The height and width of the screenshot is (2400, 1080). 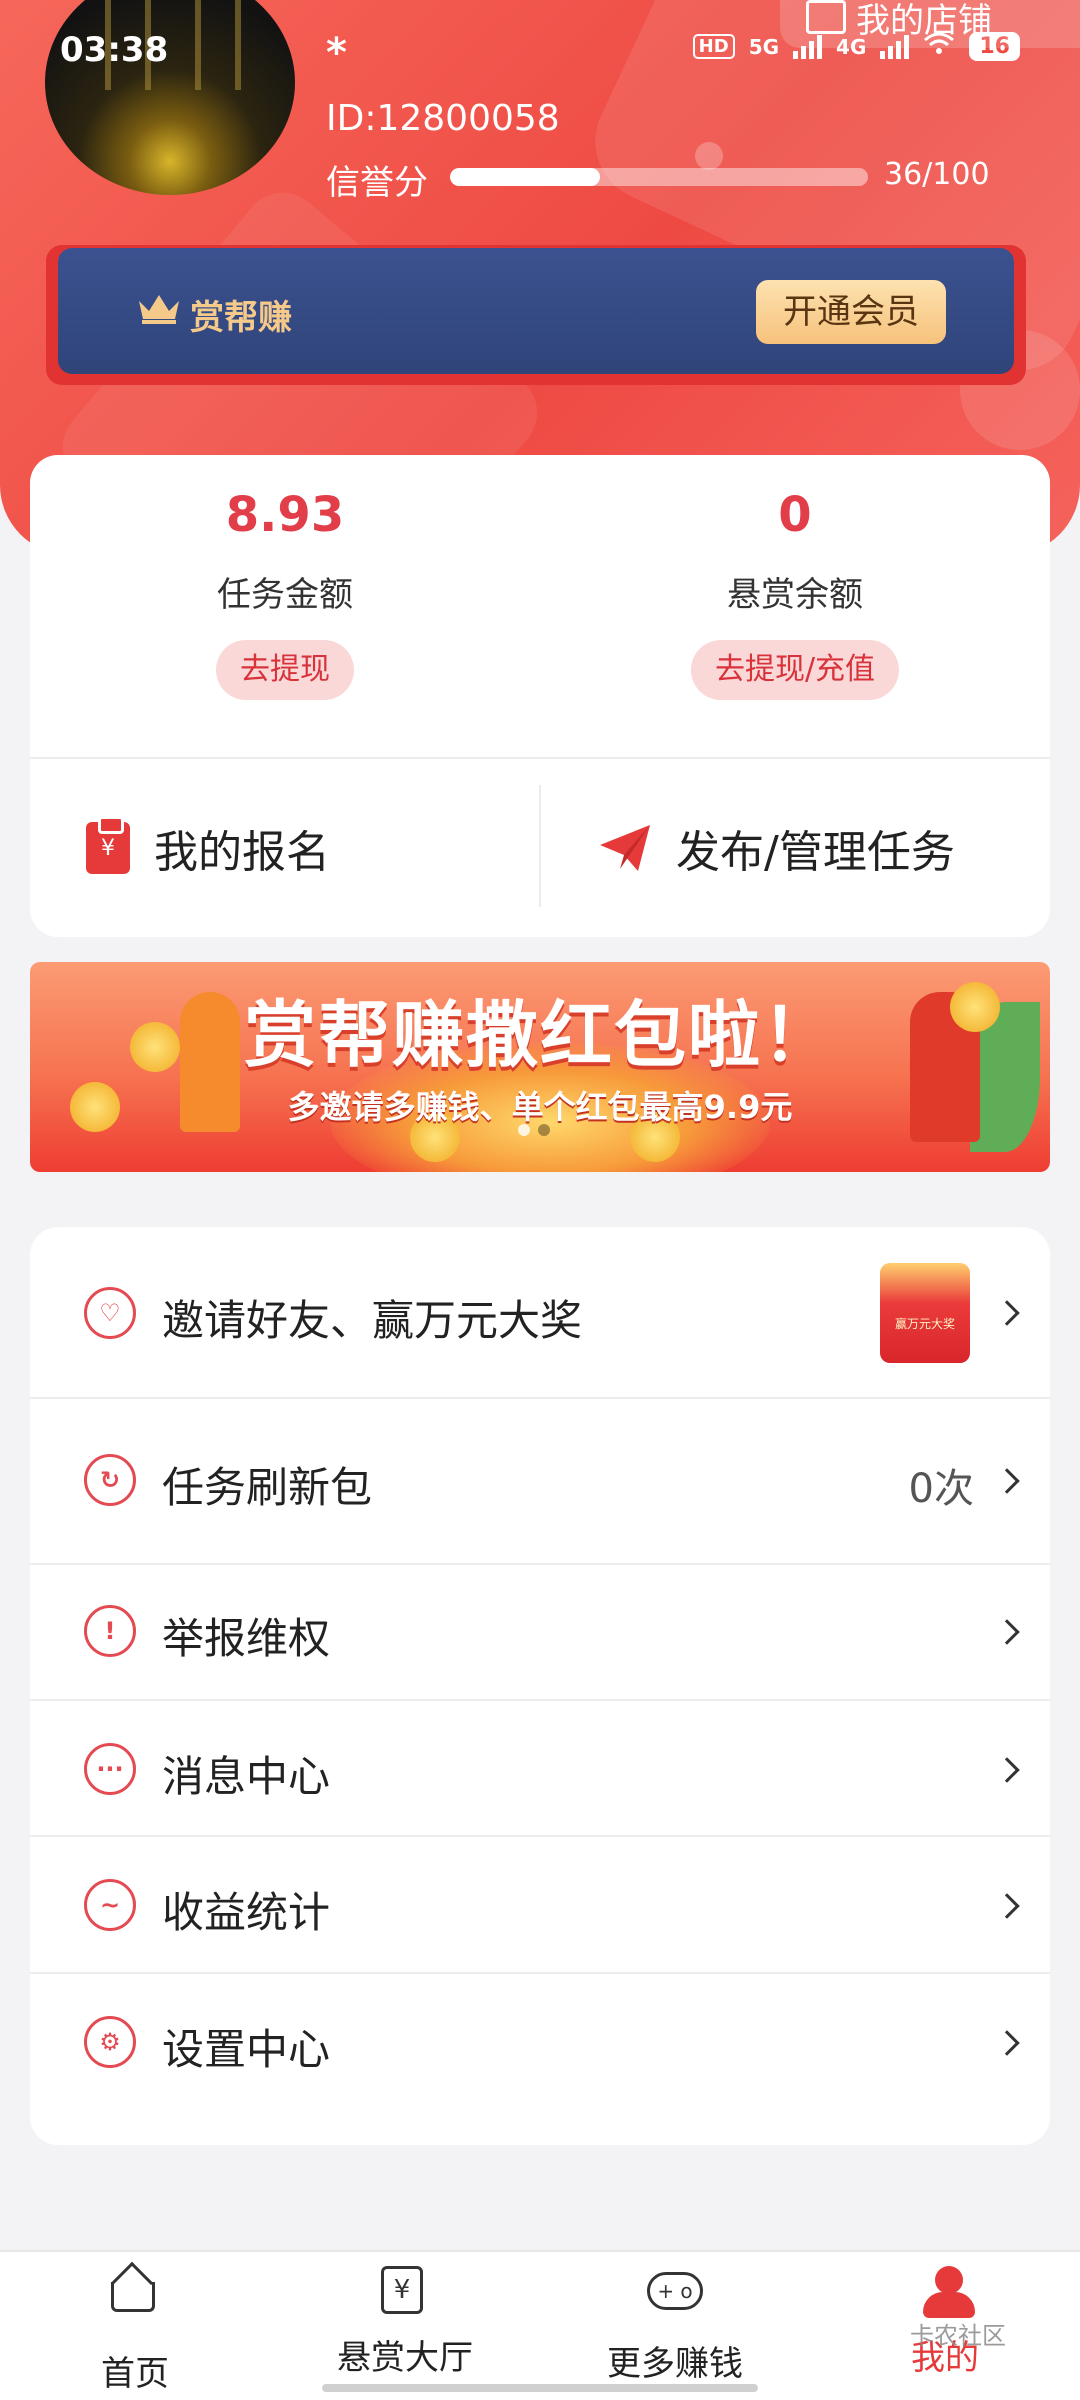 What do you see at coordinates (110, 1631) in the screenshot?
I see `warning-icon: !` at bounding box center [110, 1631].